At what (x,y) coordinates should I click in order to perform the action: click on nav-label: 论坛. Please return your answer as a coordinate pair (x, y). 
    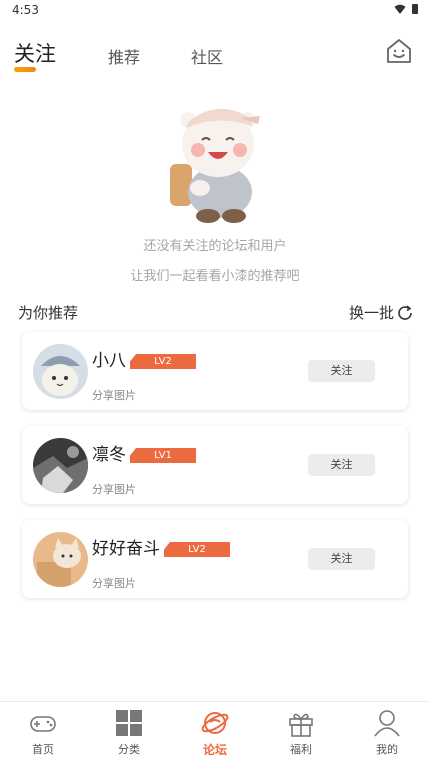
    Looking at the image, I should click on (214, 750).